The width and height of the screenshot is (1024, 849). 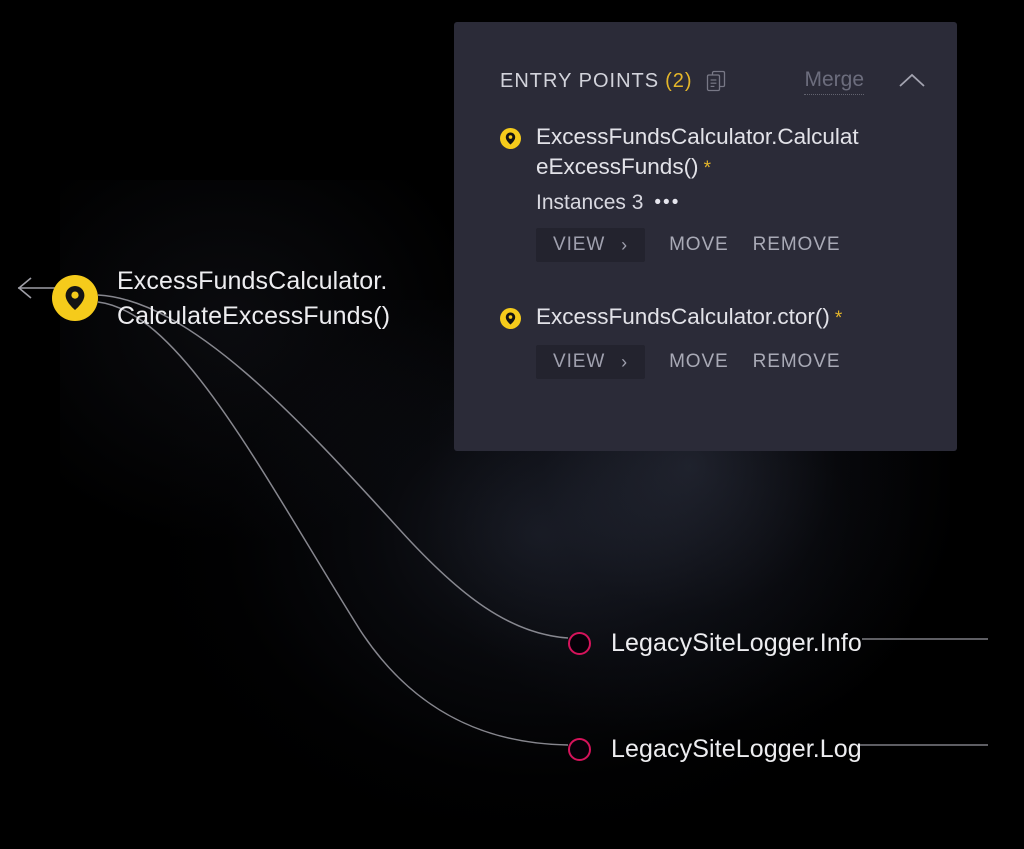 I want to click on merge-button: Merge, so click(x=834, y=81).